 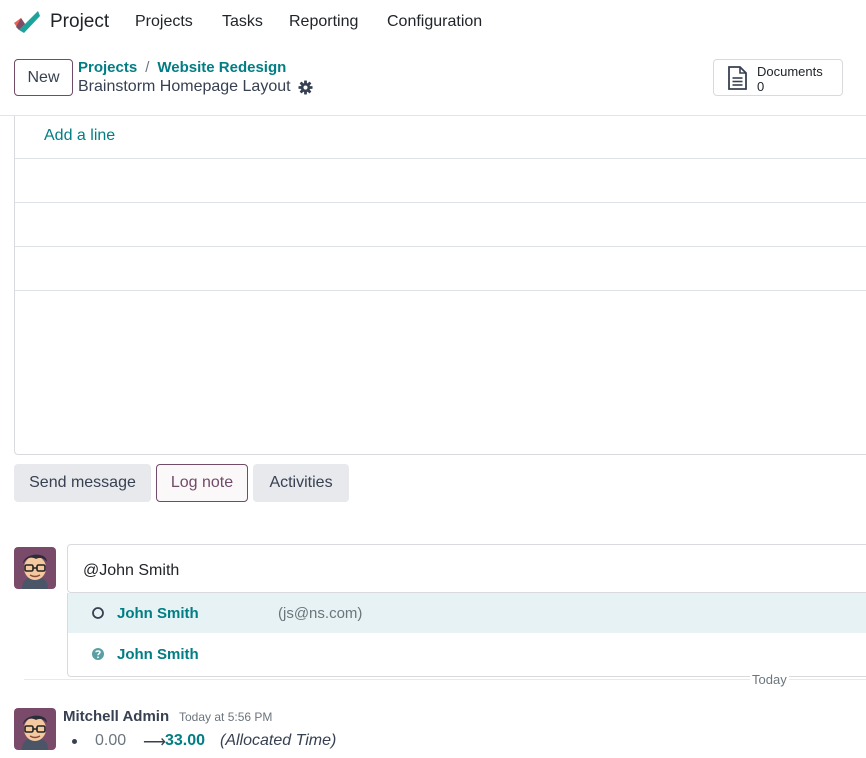 I want to click on add-line-link: Add a line, so click(x=79, y=136).